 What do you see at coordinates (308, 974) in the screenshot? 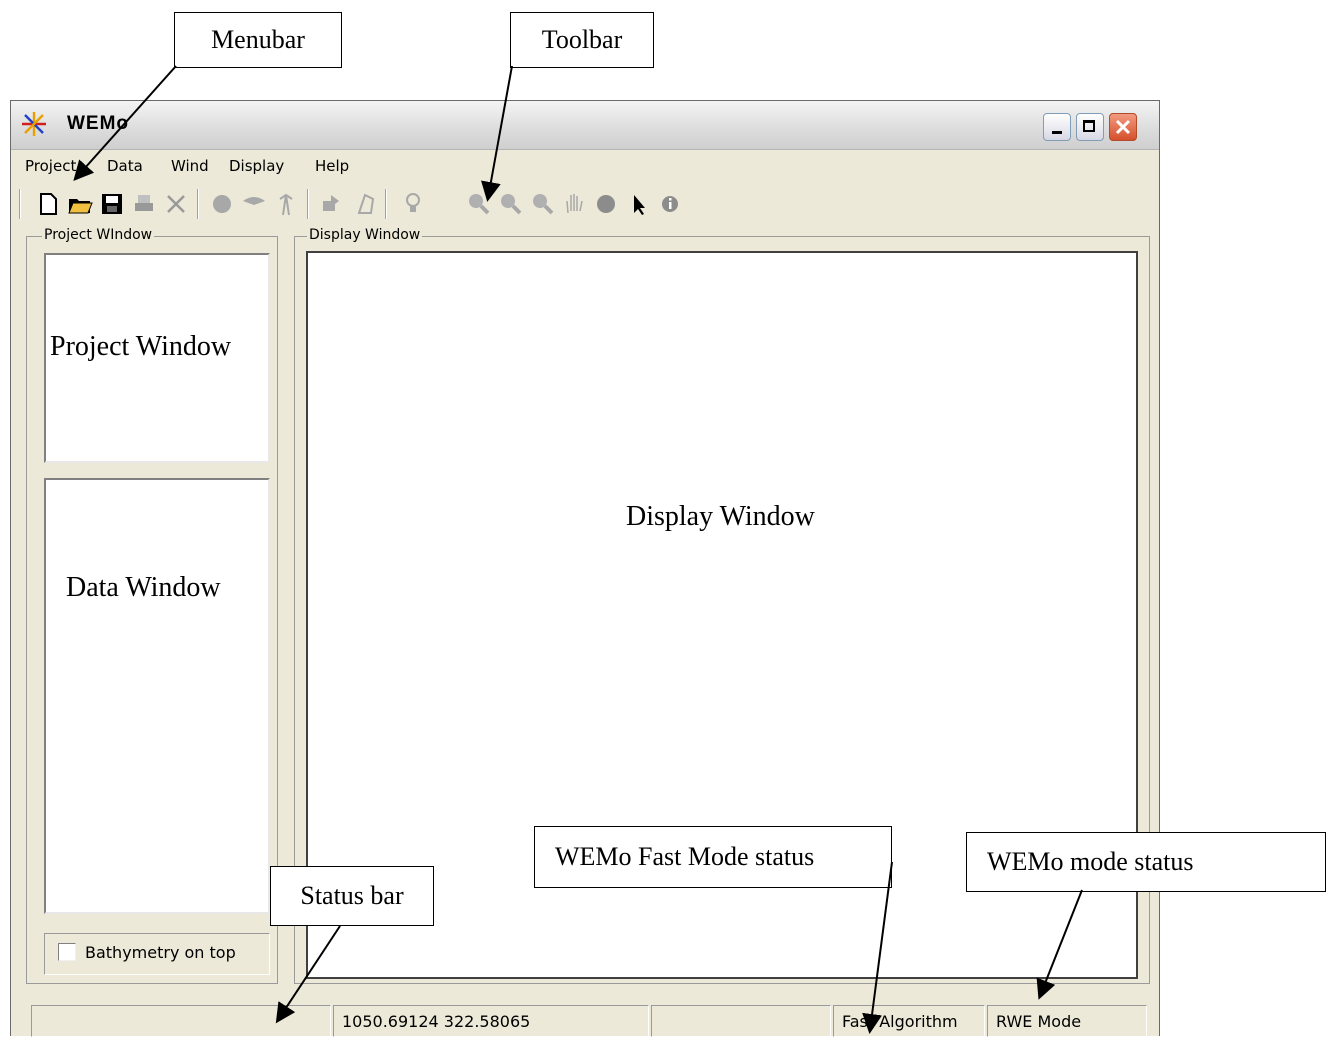
I see `arrow-status-bar` at bounding box center [308, 974].